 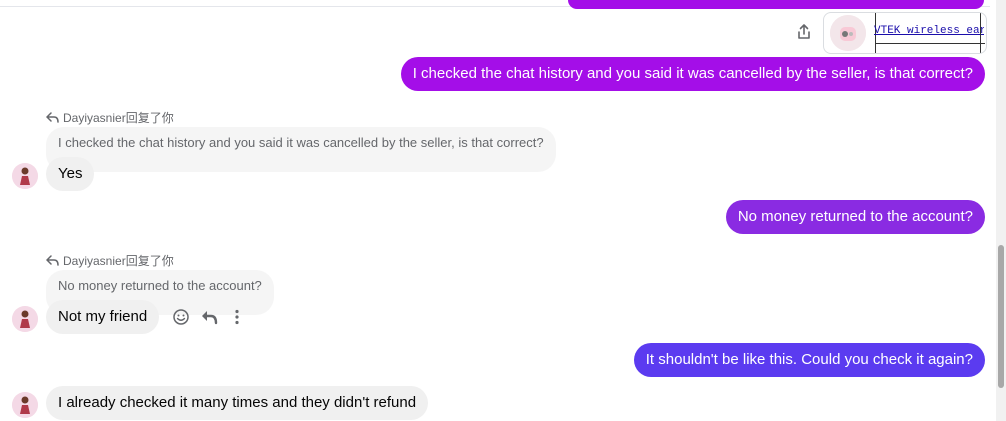 What do you see at coordinates (103, 317) in the screenshot?
I see `incoming-message: Not my friend` at bounding box center [103, 317].